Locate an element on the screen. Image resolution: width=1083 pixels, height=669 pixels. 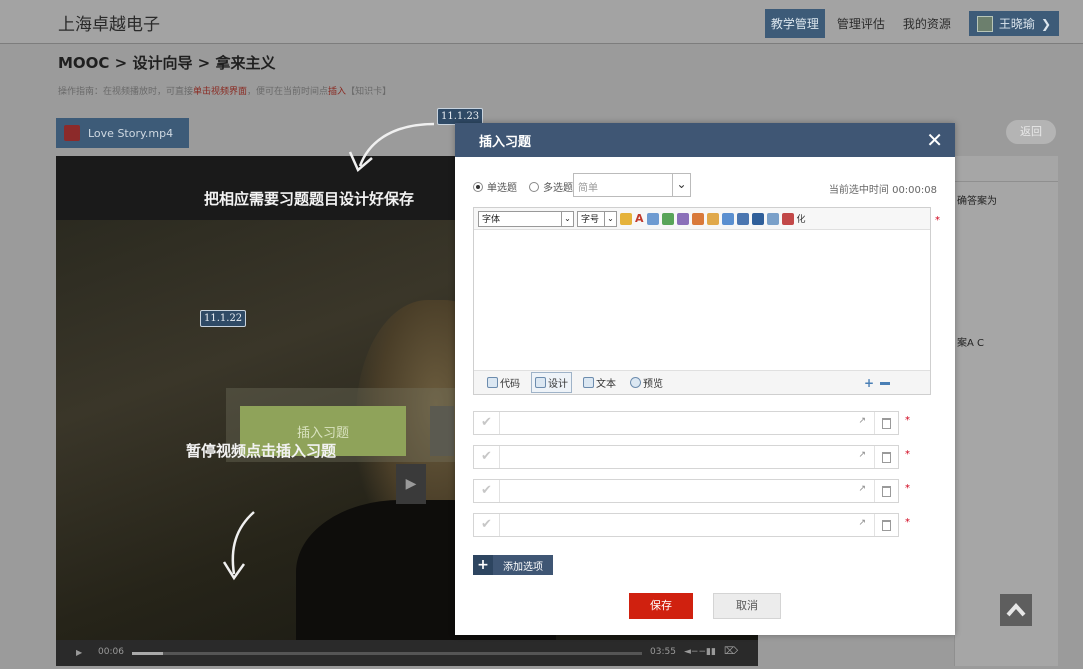
plus-icon: + is located at coordinates (483, 565).